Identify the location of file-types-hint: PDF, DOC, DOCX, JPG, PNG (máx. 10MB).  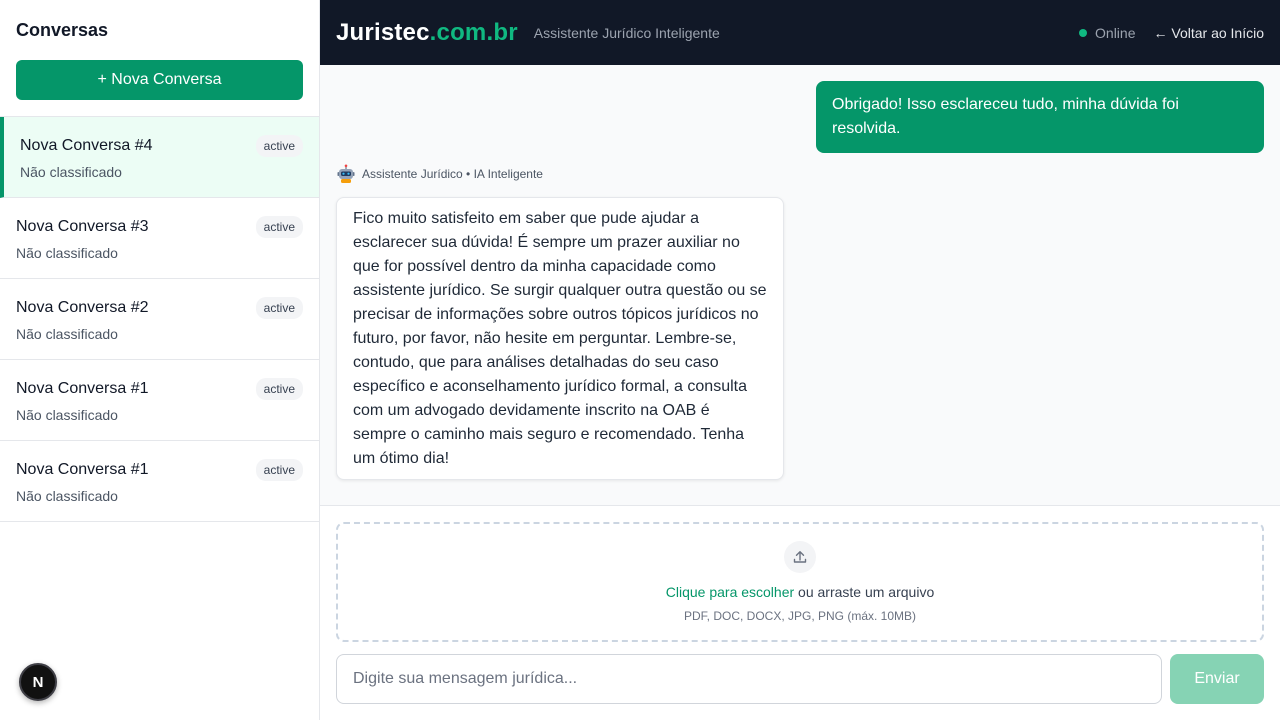
(800, 616).